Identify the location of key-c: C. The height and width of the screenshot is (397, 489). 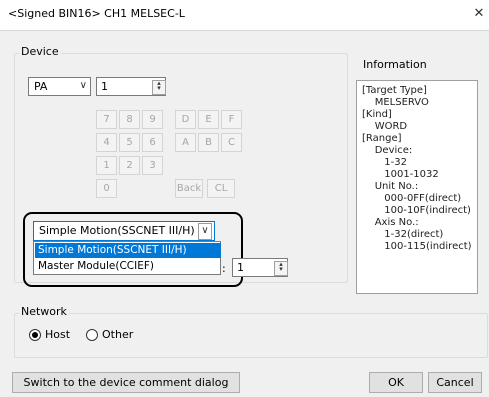
(231, 142).